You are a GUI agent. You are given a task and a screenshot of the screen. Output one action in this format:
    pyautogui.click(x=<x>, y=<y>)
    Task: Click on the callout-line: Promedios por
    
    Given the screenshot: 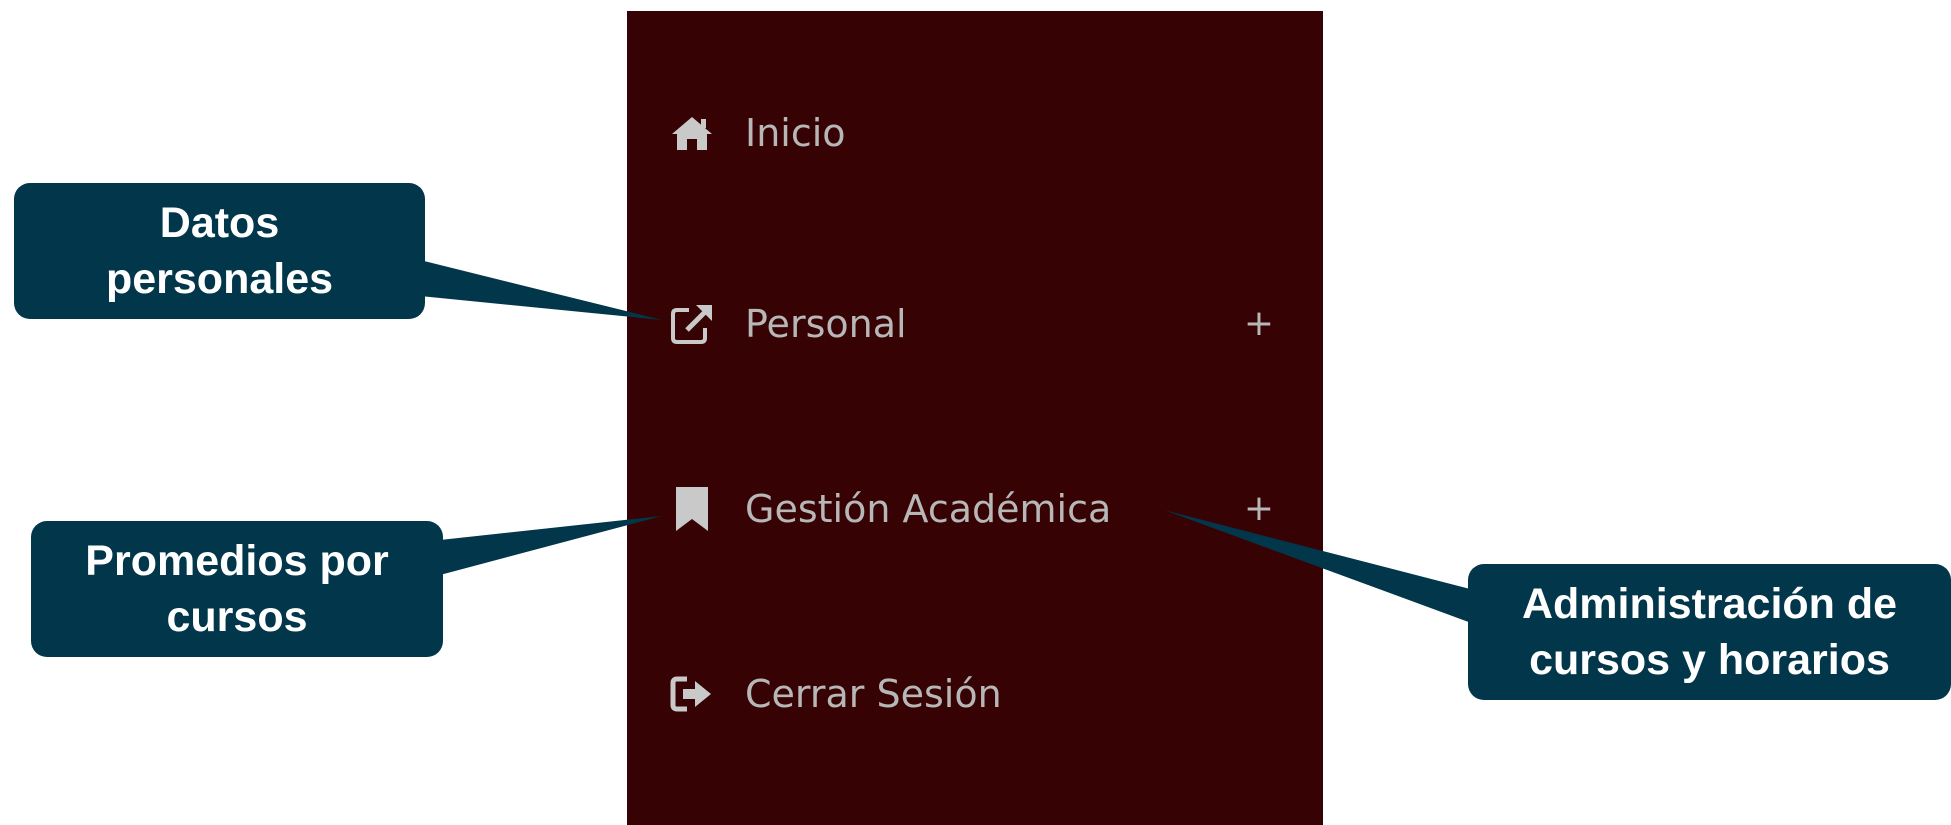 What is the action you would take?
    pyautogui.click(x=237, y=561)
    